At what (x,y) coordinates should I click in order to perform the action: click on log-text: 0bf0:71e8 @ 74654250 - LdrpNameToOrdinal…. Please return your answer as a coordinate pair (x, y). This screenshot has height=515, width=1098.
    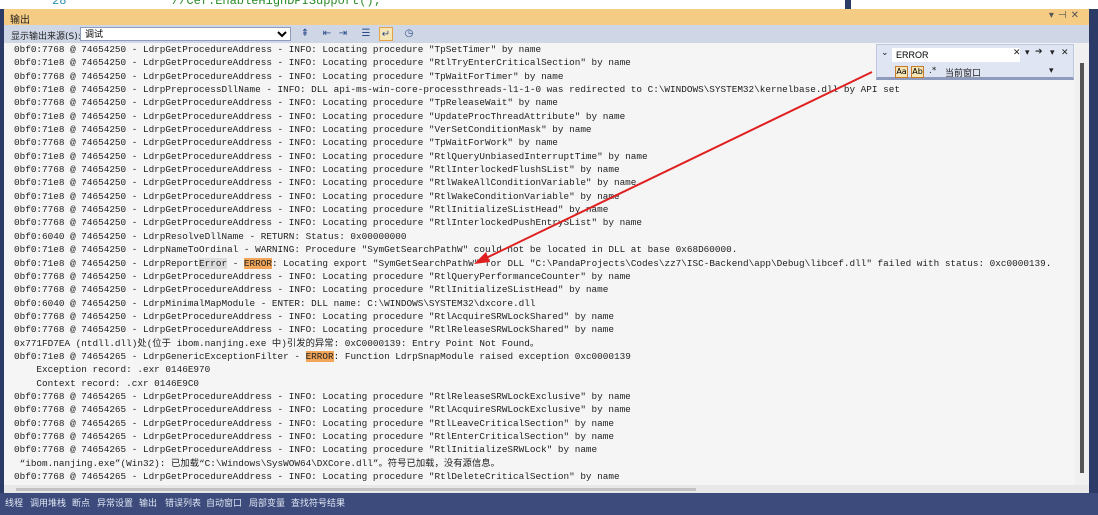
    Looking at the image, I should click on (376, 250).